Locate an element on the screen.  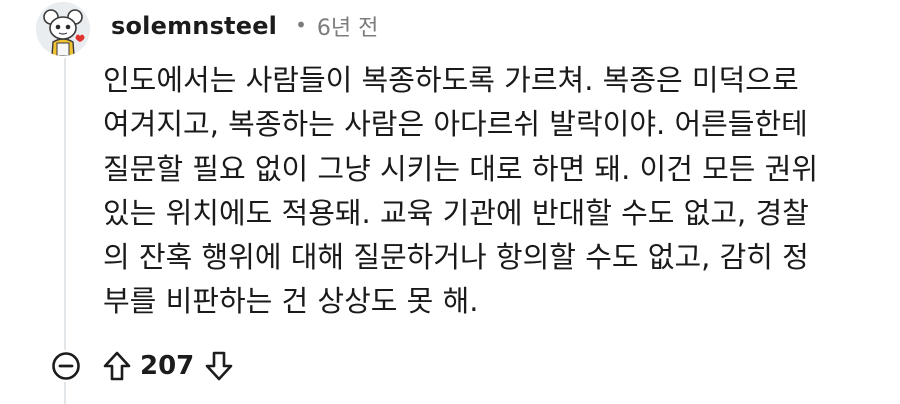
comment-line: 있는 위치에도 적용돼. 교육 기관에 반대할 수도 없고, 경찰 is located at coordinates (456, 212).